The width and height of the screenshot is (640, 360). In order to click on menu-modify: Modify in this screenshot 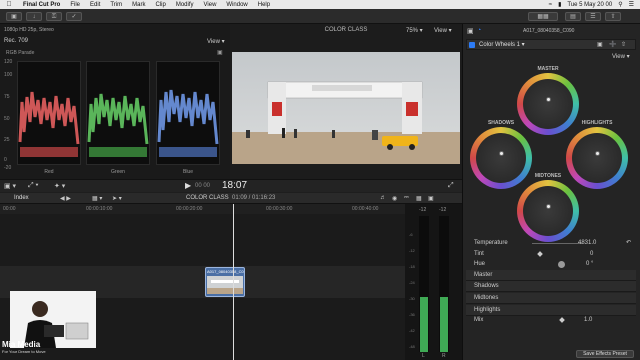, I will do `click(185, 5)`.